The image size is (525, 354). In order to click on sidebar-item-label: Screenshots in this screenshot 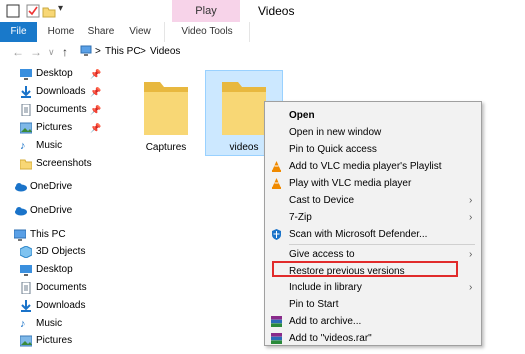, I will do `click(64, 163)`.